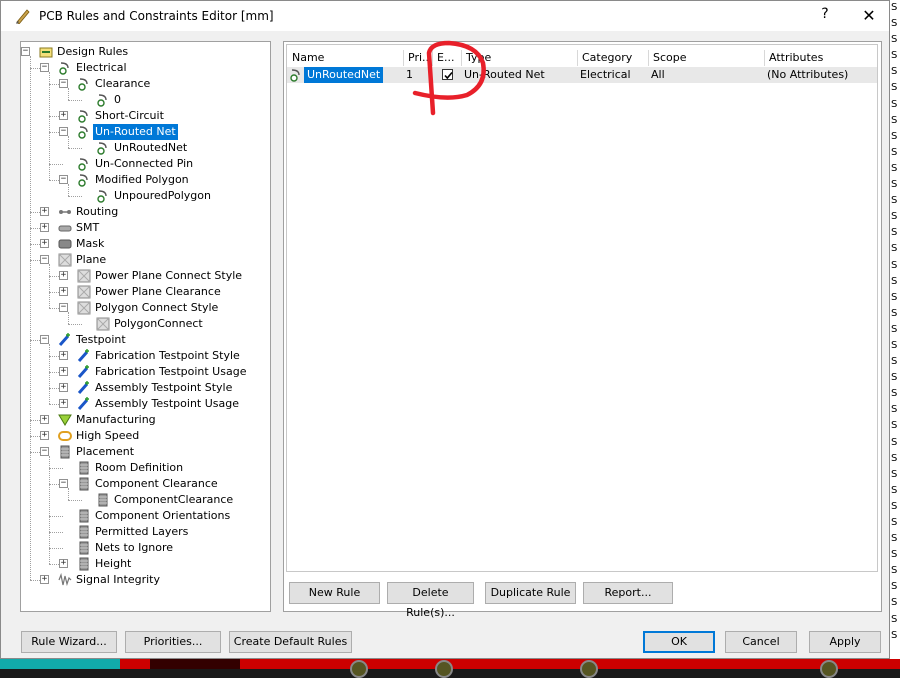  I want to click on tree-item: − Polygon Connect Style, so click(145, 308).